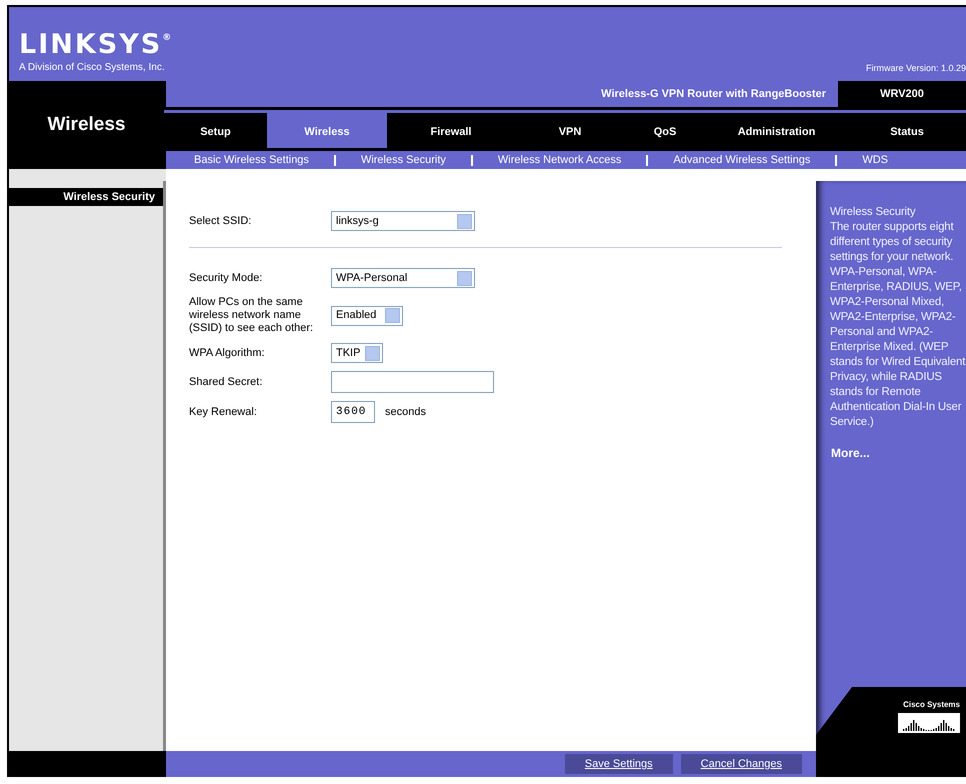 This screenshot has width=966, height=784. I want to click on subnav-link: Advanced Wireless Settings, so click(741, 160).